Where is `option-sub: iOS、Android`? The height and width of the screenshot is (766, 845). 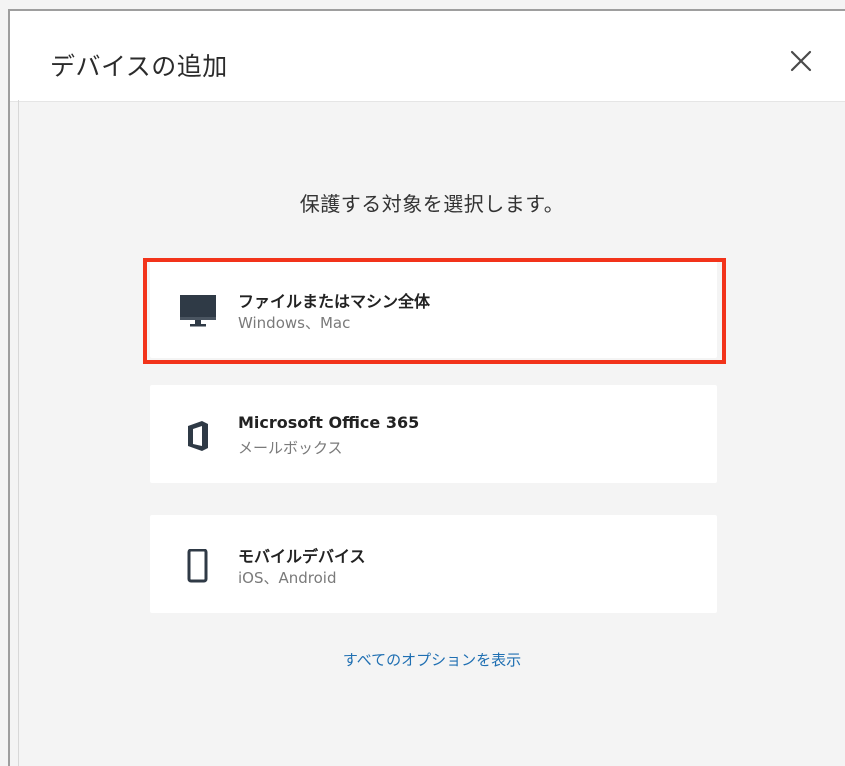
option-sub: iOS、Android is located at coordinates (287, 578).